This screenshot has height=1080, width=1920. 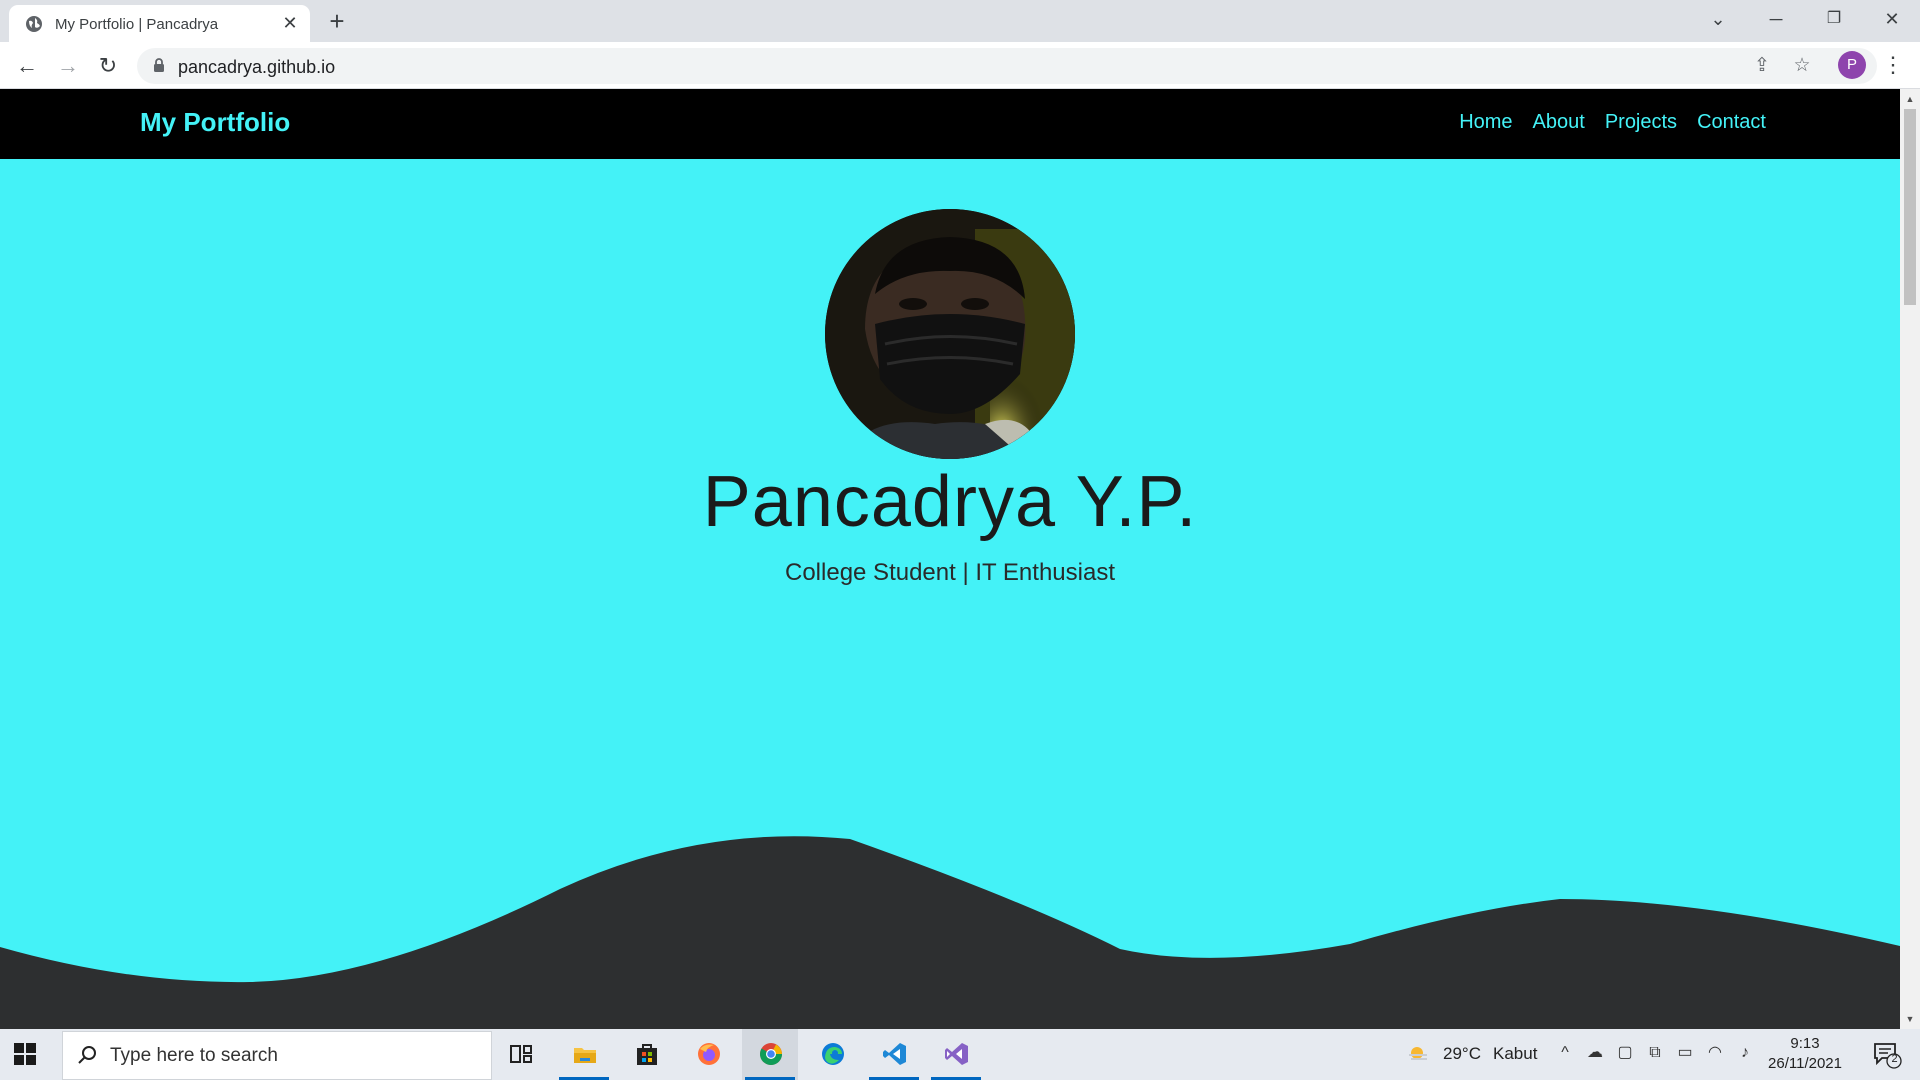 I want to click on minimize-button: ─, so click(x=1776, y=19).